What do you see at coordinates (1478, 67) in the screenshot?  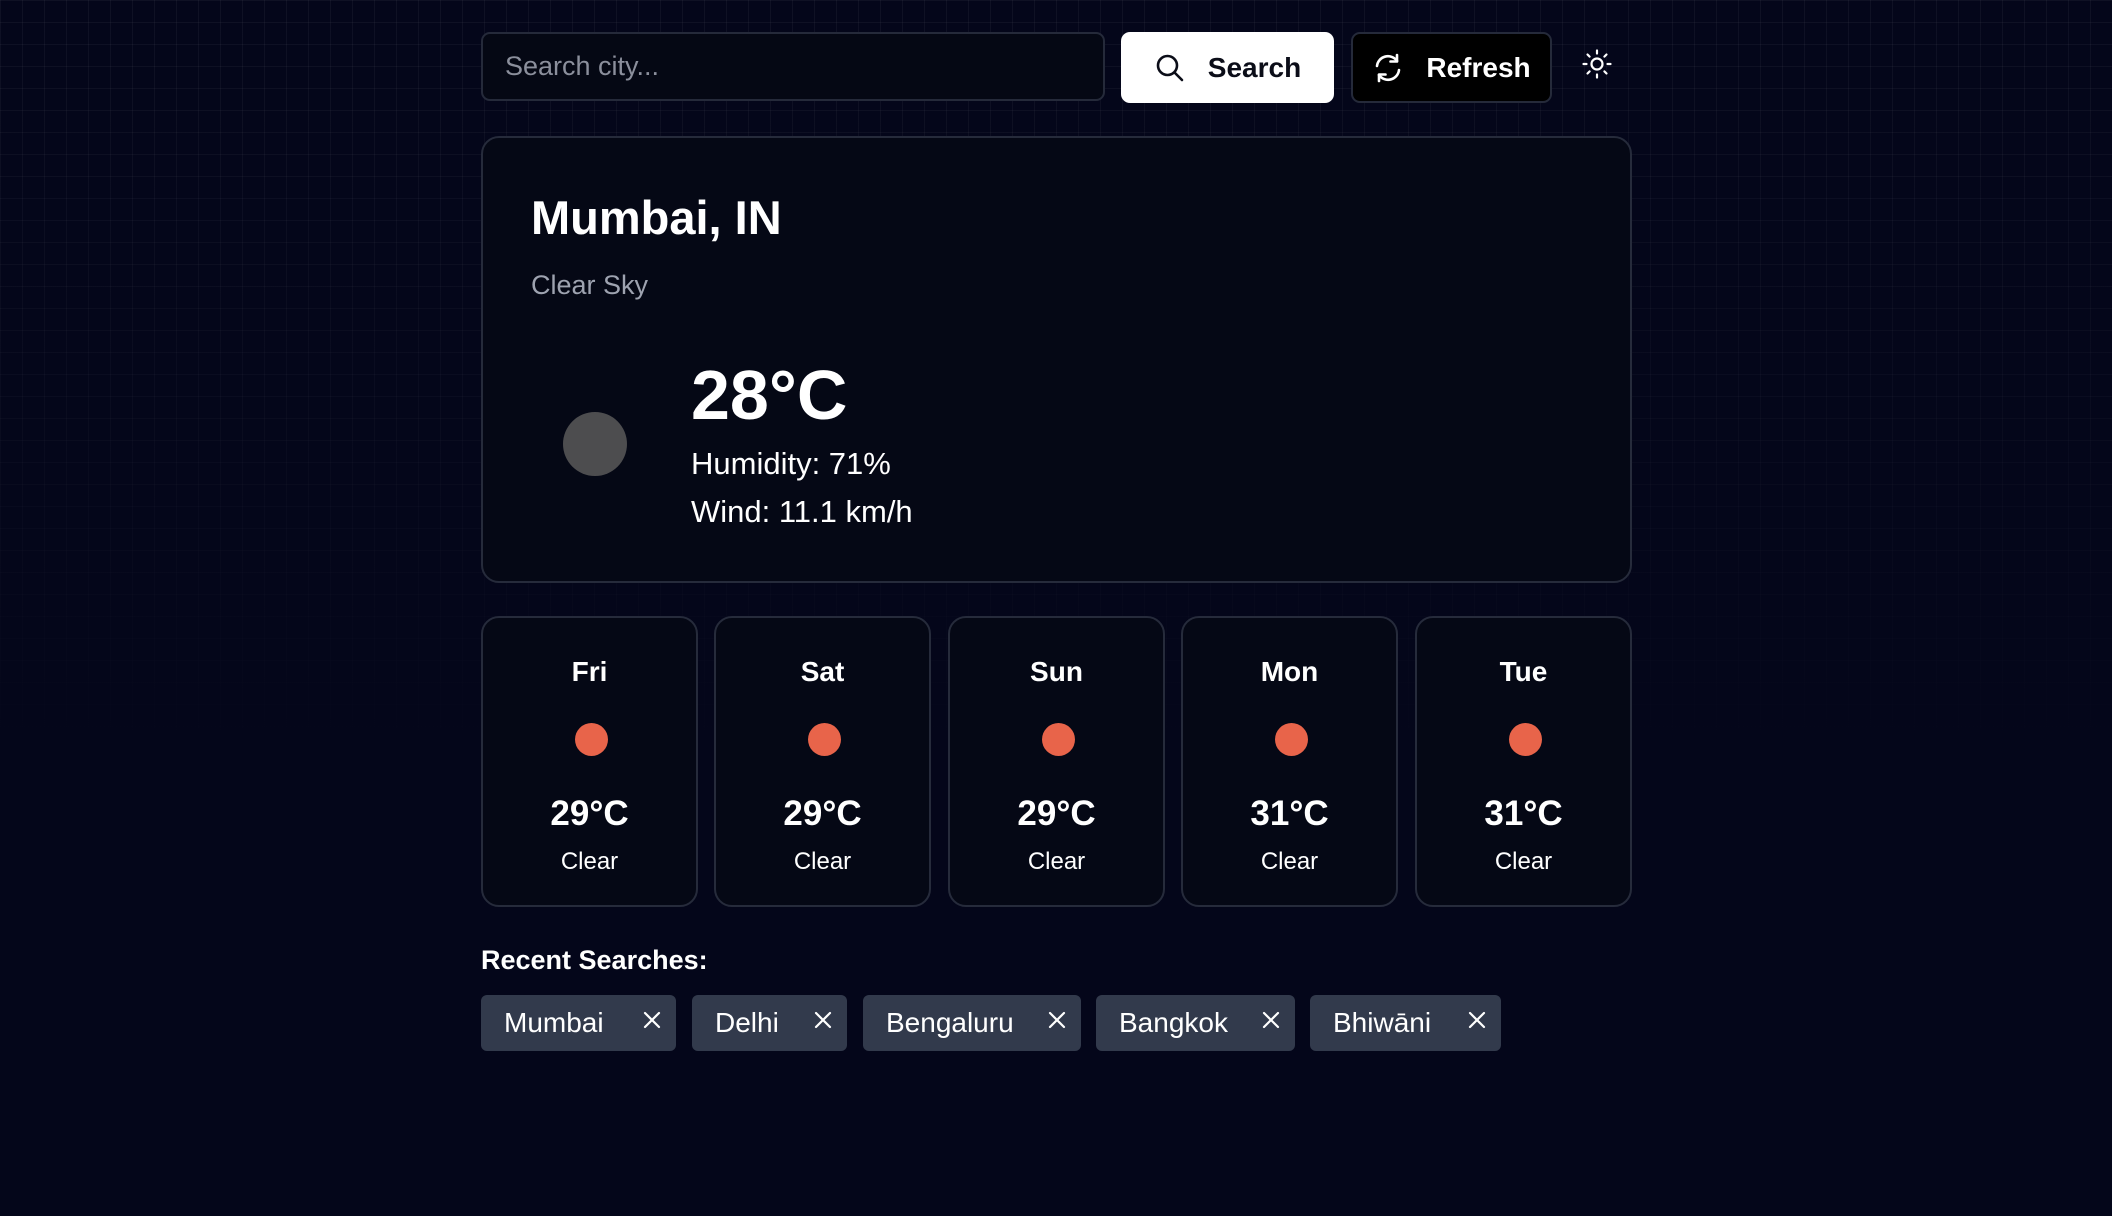 I see `refresh-button-label: Refresh` at bounding box center [1478, 67].